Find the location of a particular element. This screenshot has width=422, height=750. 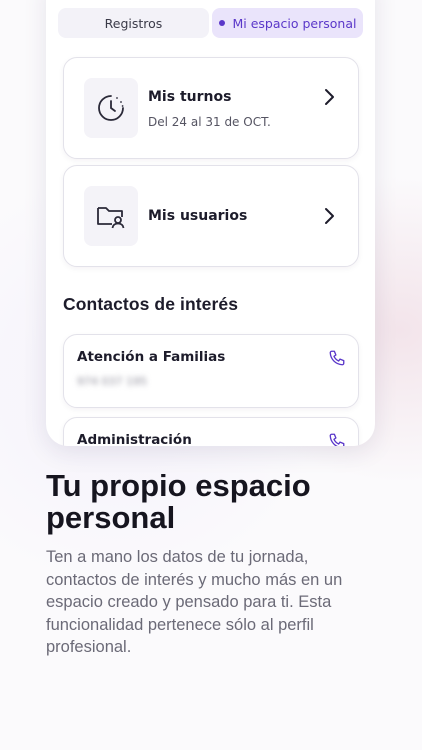

contact-card-administracion: Administración is located at coordinates (211, 431).